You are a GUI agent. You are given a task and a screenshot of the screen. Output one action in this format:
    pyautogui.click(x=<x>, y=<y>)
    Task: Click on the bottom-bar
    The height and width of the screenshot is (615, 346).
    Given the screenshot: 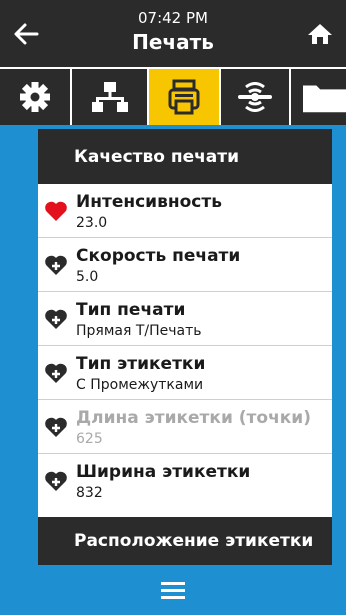 What is the action you would take?
    pyautogui.click(x=173, y=590)
    